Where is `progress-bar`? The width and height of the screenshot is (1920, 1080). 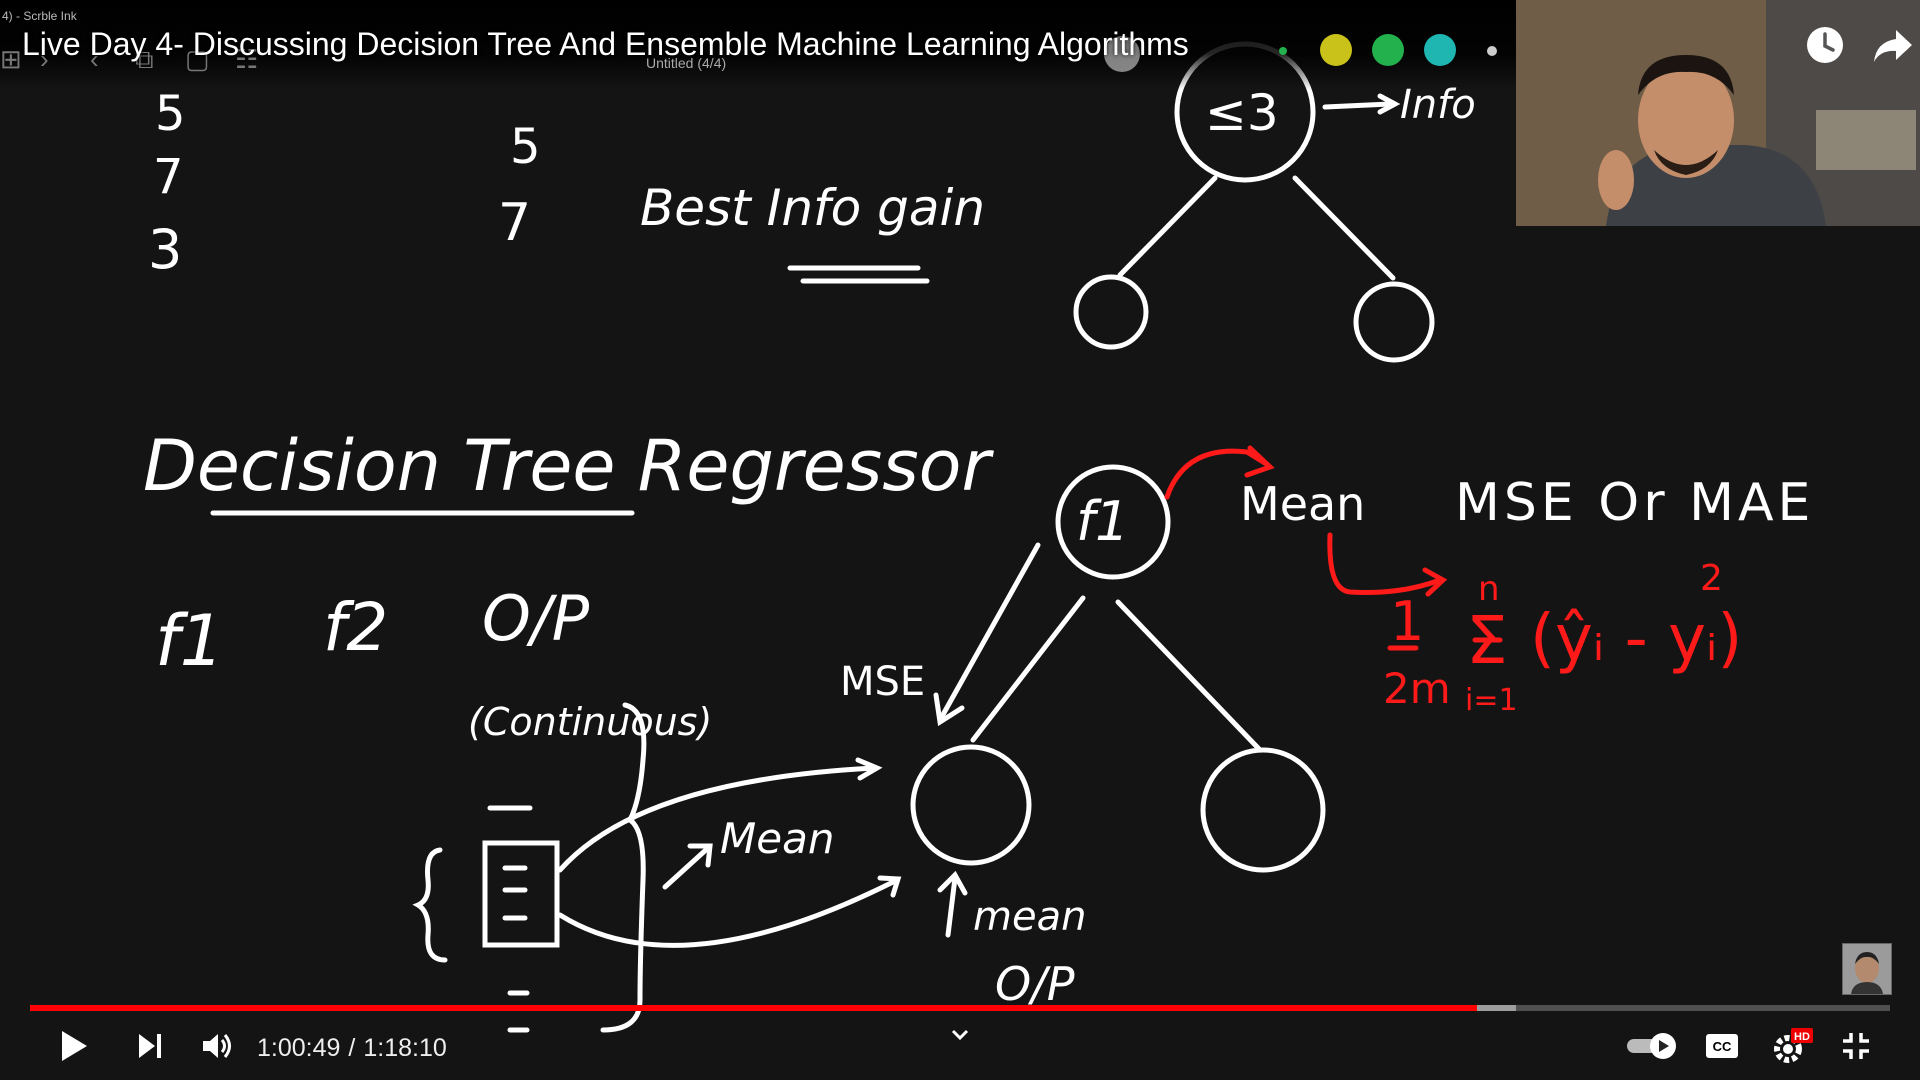
progress-bar is located at coordinates (960, 1008).